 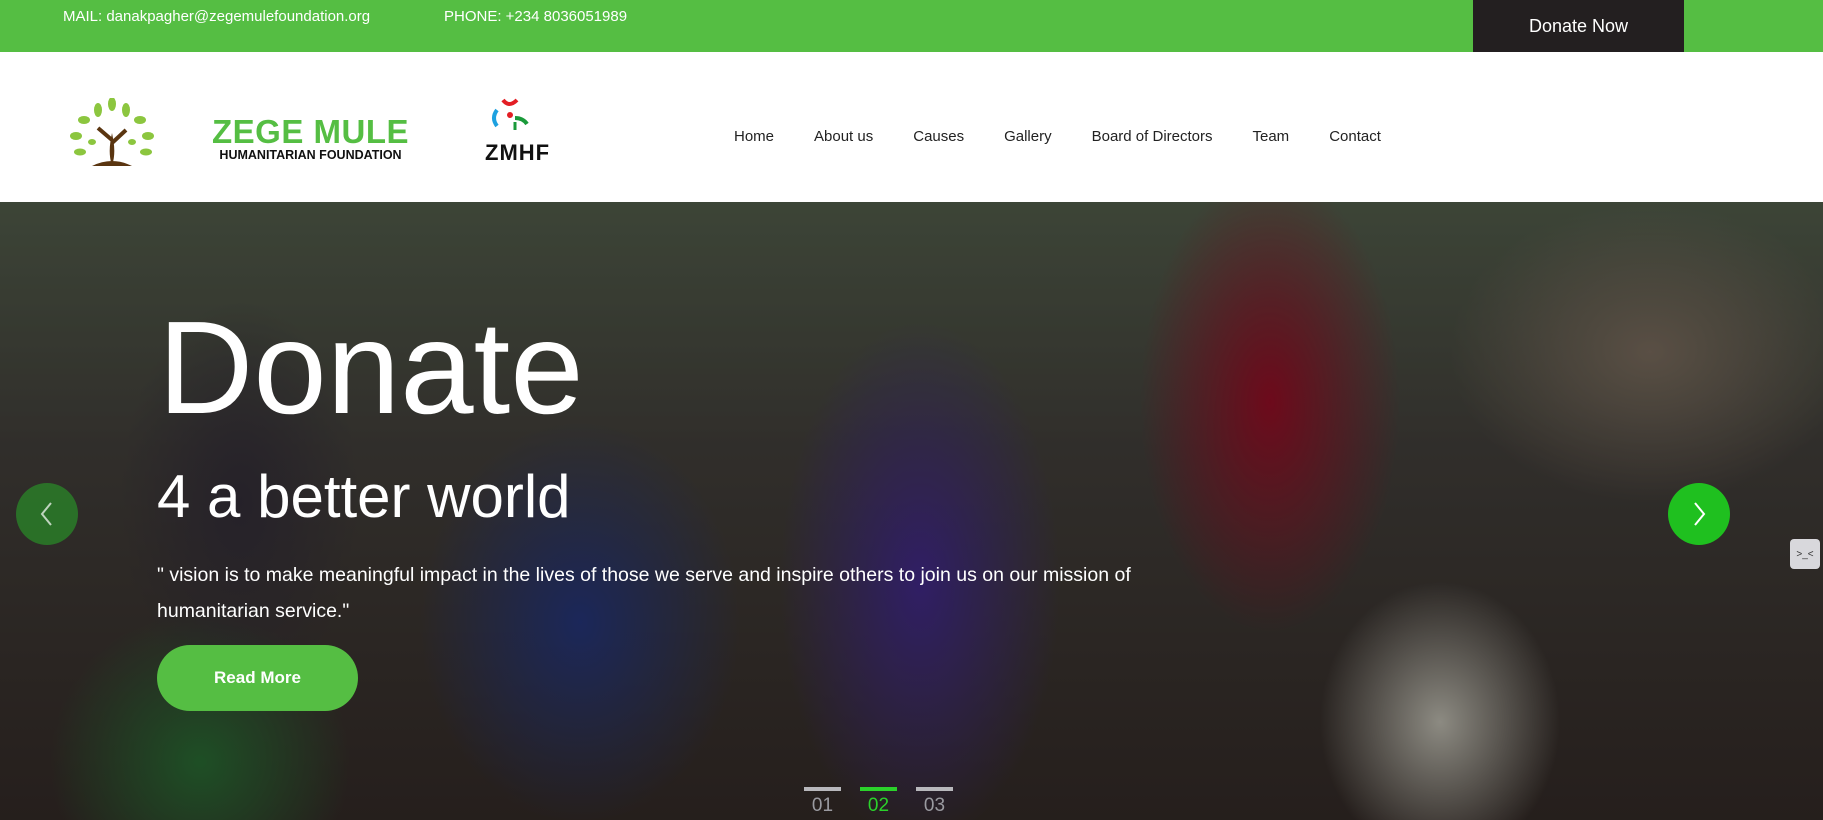 I want to click on nav-causes: Causes, so click(x=938, y=136).